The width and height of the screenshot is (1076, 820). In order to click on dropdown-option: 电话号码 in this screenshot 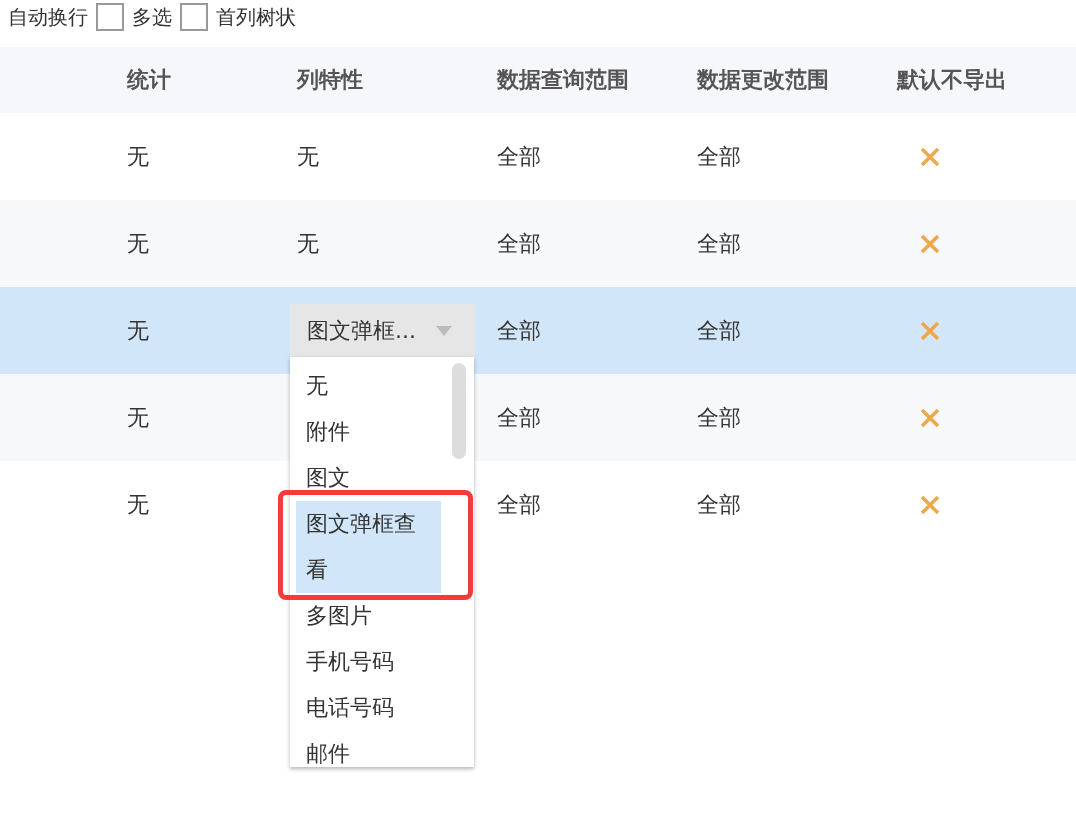, I will do `click(368, 708)`.